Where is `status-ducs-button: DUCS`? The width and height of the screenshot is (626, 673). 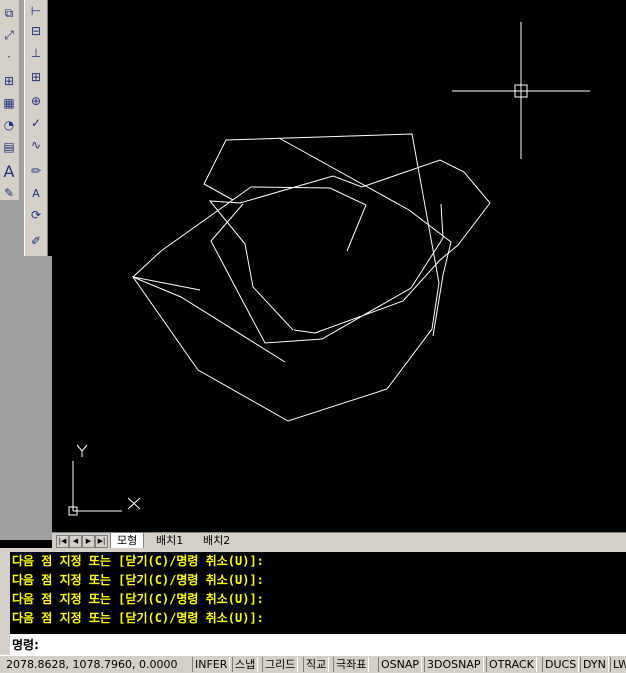
status-ducs-button: DUCS is located at coordinates (561, 664).